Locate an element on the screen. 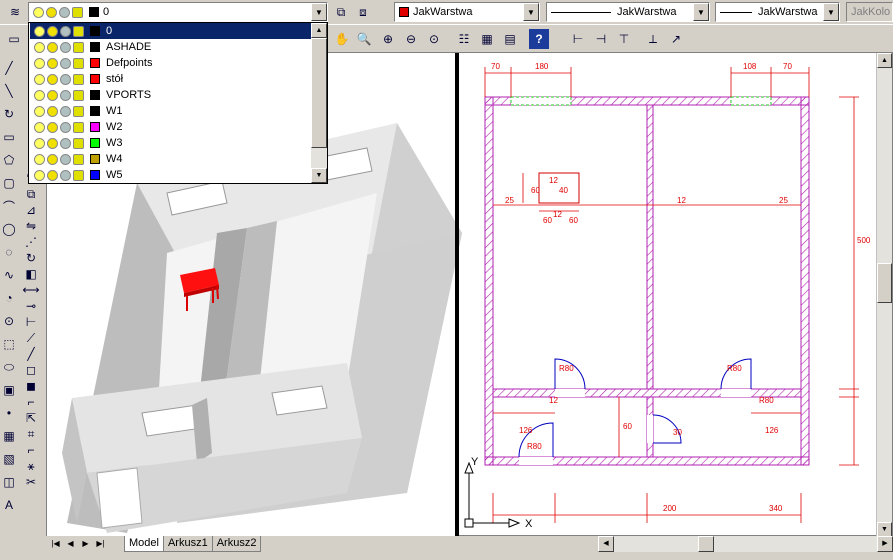 This screenshot has width=893, height=560. ellipse-icon: ◔ is located at coordinates (9, 298).